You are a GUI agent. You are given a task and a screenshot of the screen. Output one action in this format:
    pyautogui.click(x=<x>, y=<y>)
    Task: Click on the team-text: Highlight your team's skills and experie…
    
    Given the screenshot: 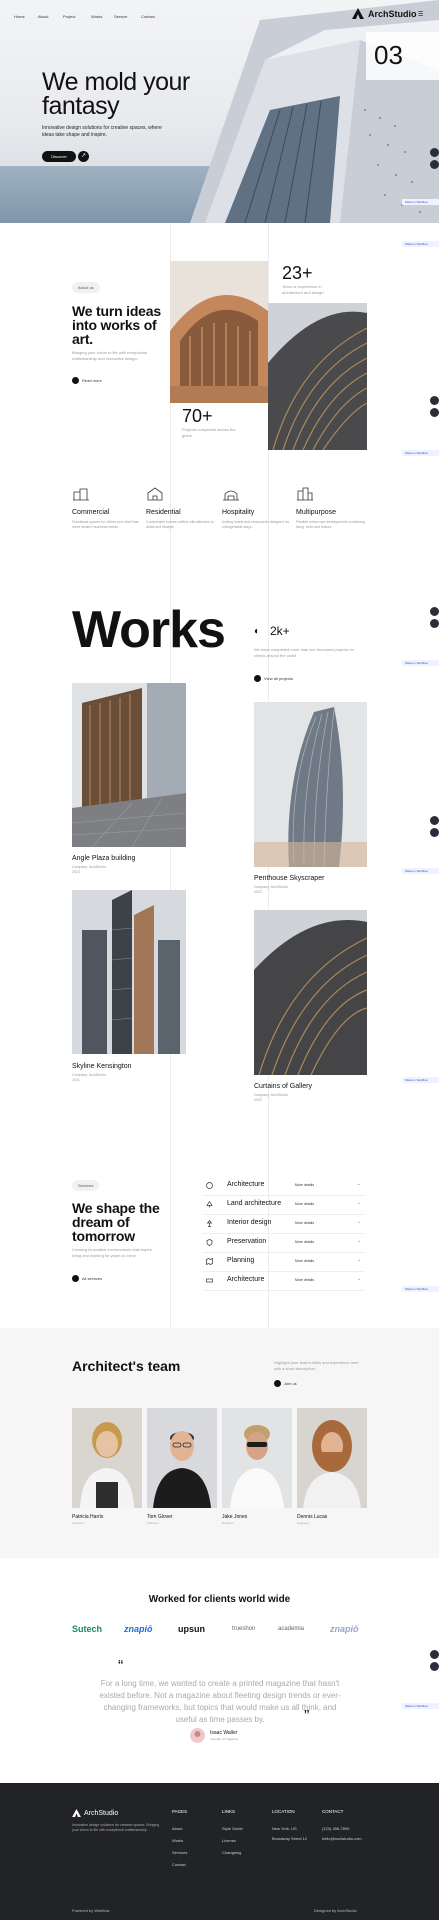 What is the action you would take?
    pyautogui.click(x=316, y=1365)
    